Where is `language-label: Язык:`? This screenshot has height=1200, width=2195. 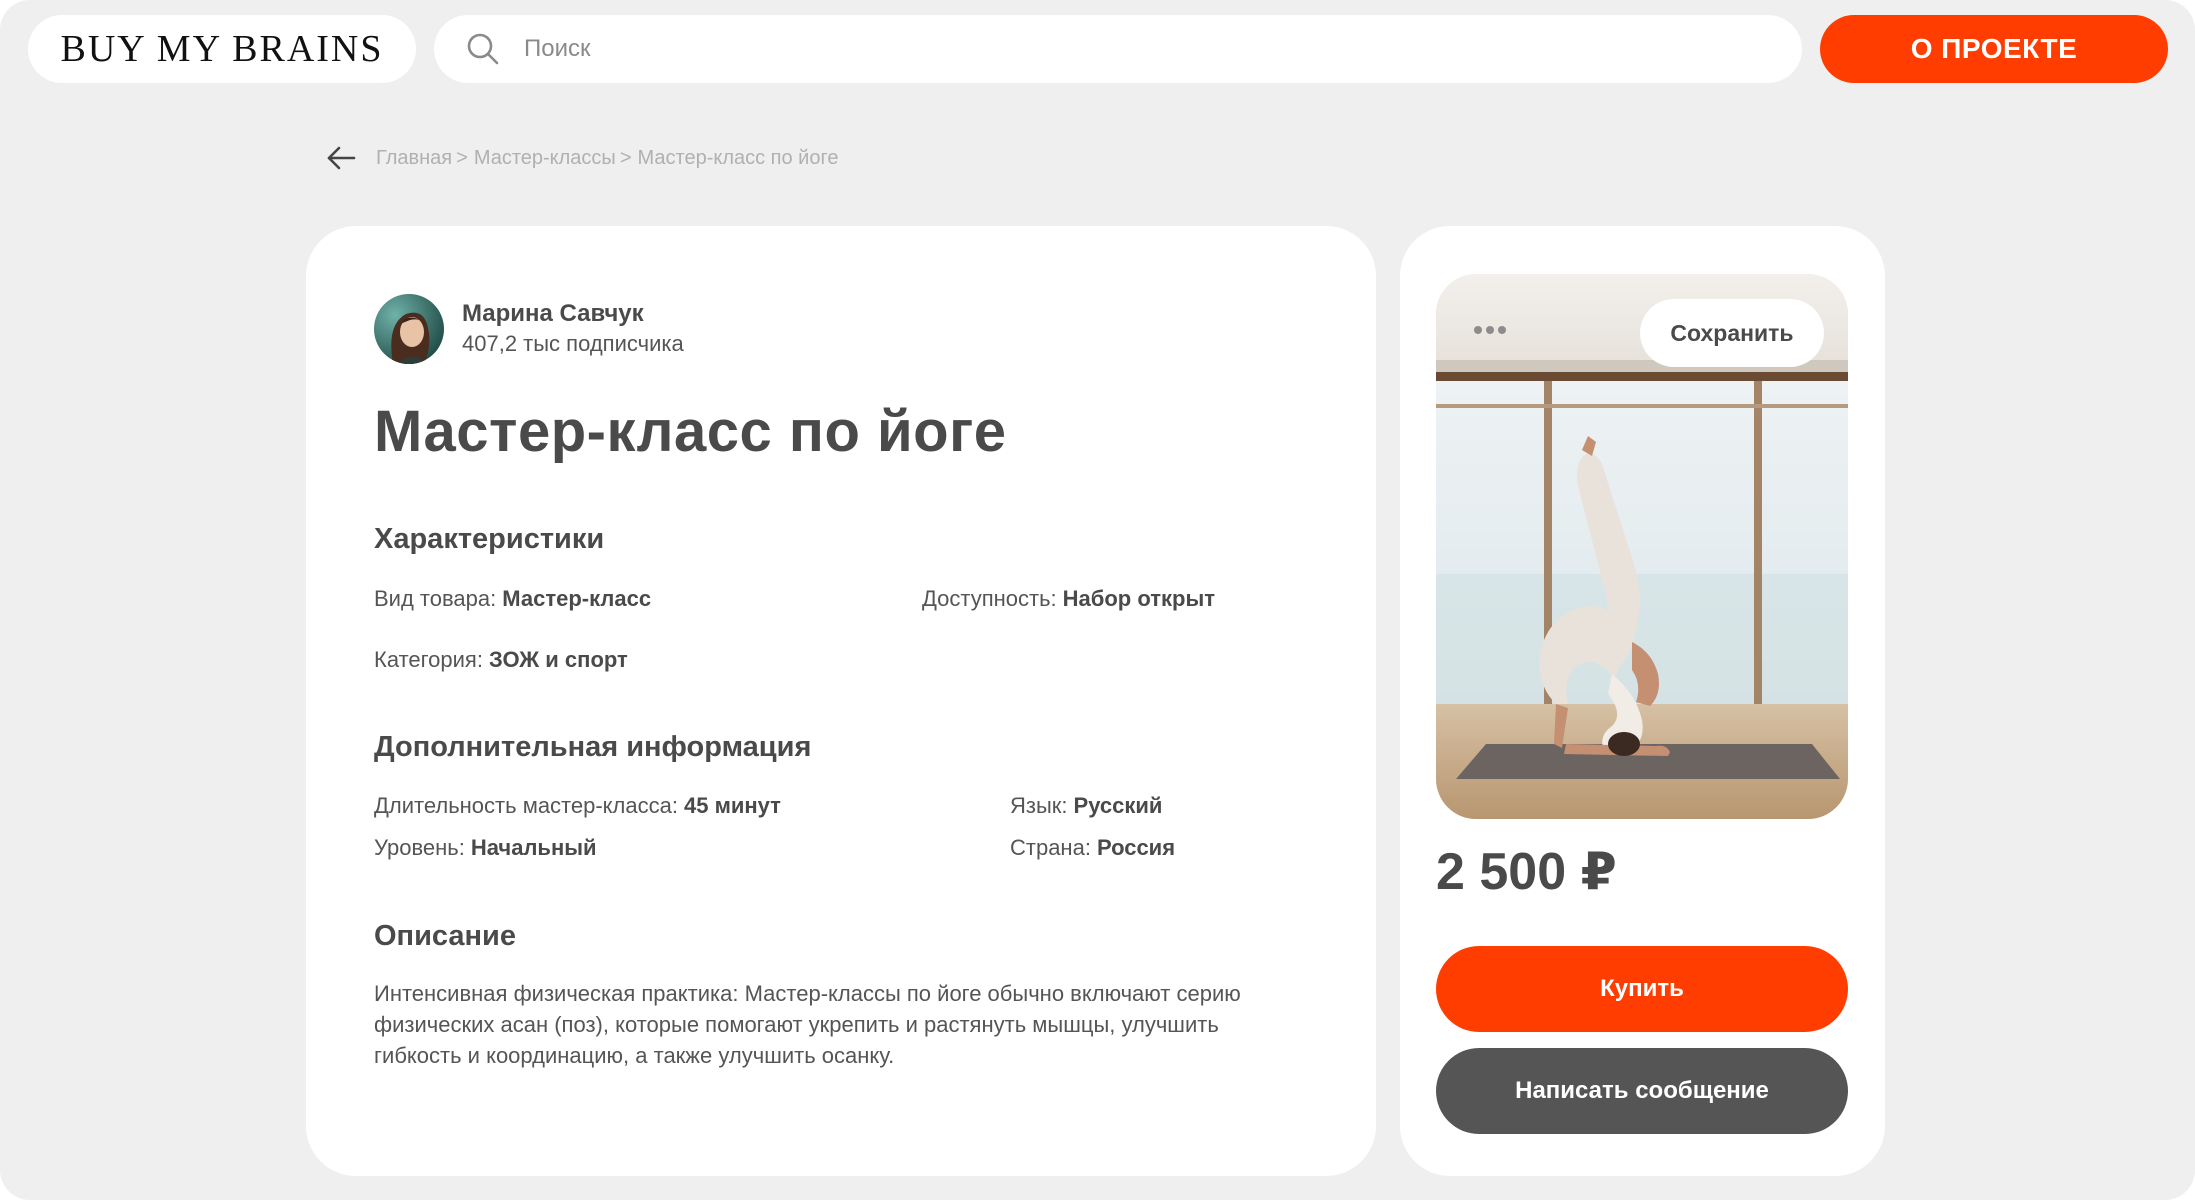
language-label: Язык: is located at coordinates (1039, 805).